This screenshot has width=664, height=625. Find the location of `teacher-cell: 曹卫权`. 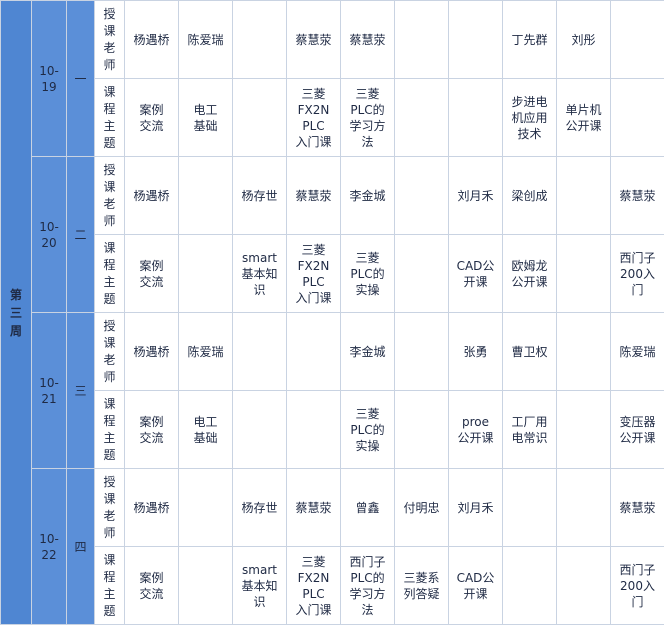

teacher-cell: 曹卫权 is located at coordinates (529, 351).